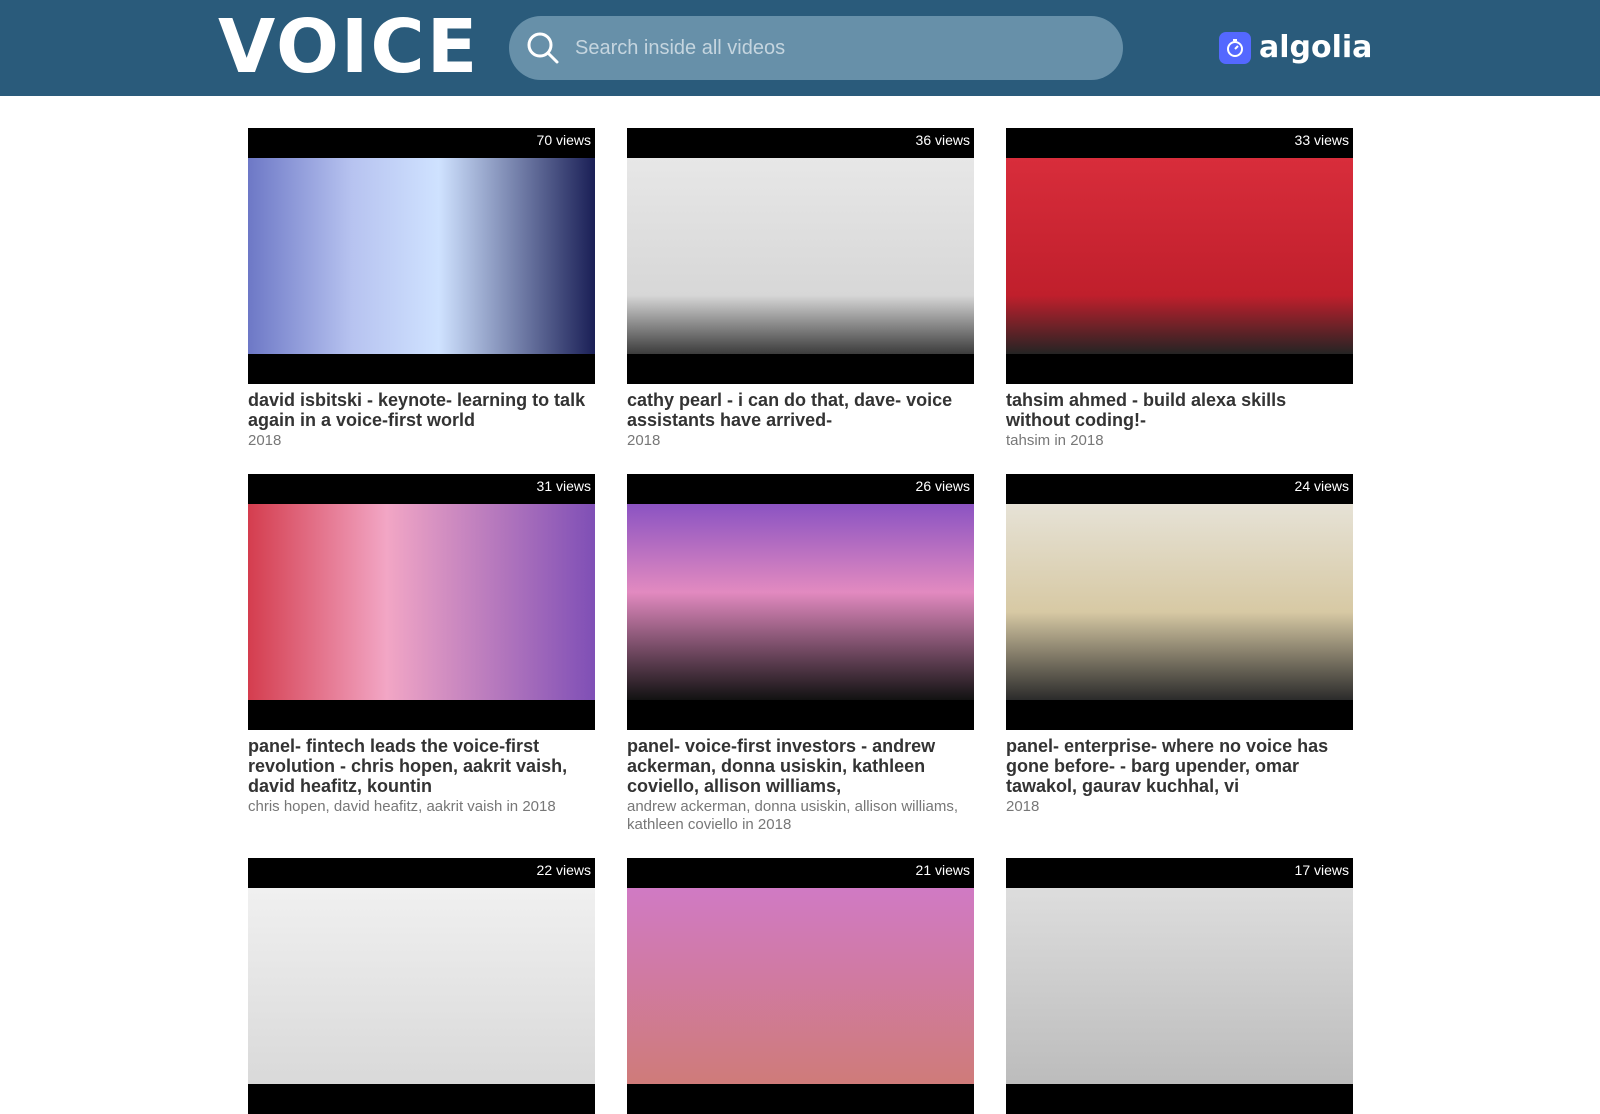 The width and height of the screenshot is (1600, 1114). I want to click on video-subtitle: tahsim in 2018, so click(1055, 440).